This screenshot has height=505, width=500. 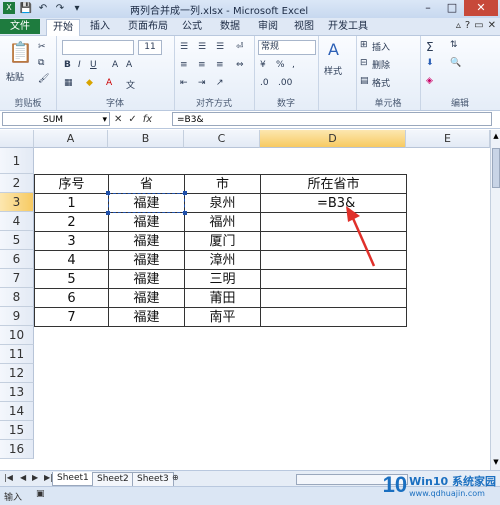 What do you see at coordinates (71, 203) in the screenshot?
I see `cell-a3: 1` at bounding box center [71, 203].